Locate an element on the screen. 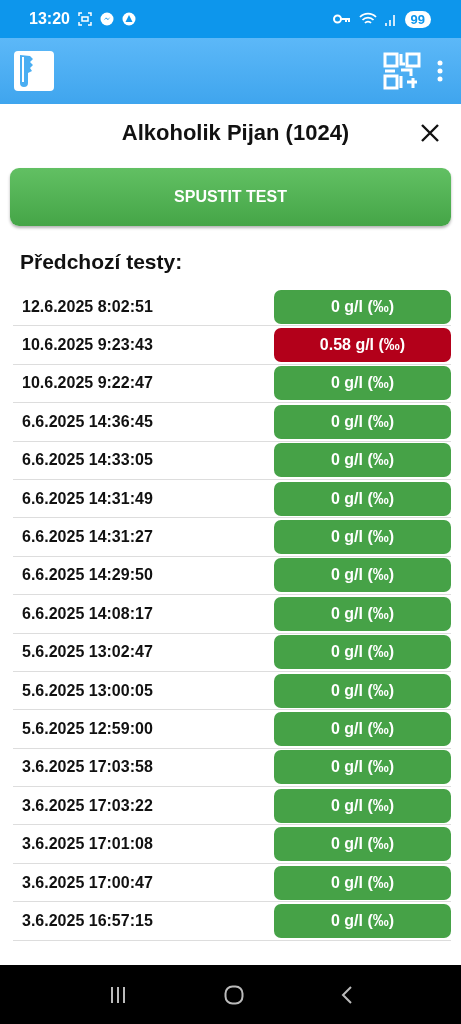  dialog-title: Alkoholik Pijan (1024) is located at coordinates (235, 133).